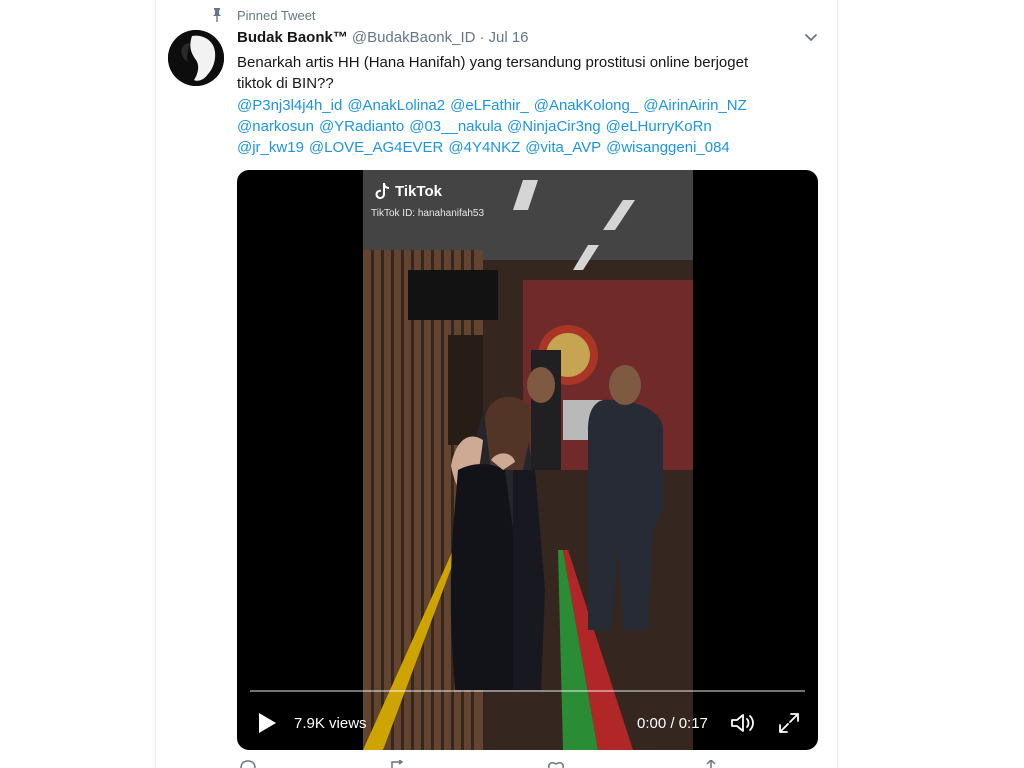 This screenshot has height=768, width=1024. Describe the element at coordinates (455, 126) in the screenshot. I see `mention-link: @03__nakula` at that location.